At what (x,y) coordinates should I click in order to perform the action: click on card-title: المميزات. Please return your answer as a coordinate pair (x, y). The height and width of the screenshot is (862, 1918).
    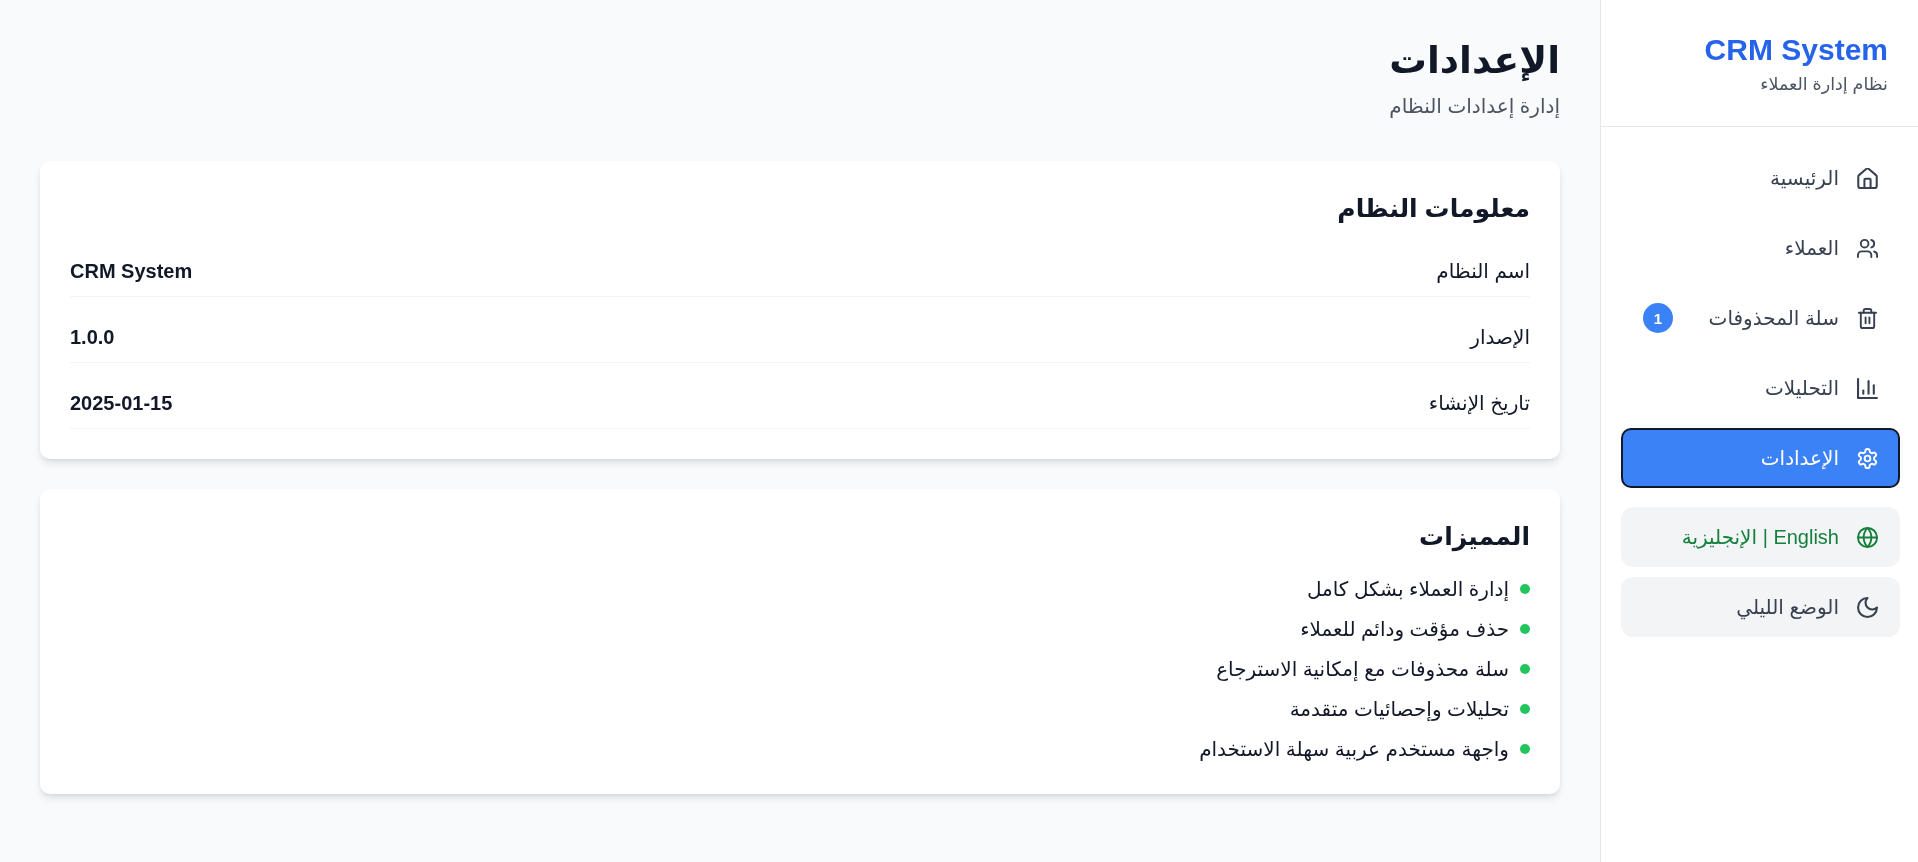
    Looking at the image, I should click on (1474, 537).